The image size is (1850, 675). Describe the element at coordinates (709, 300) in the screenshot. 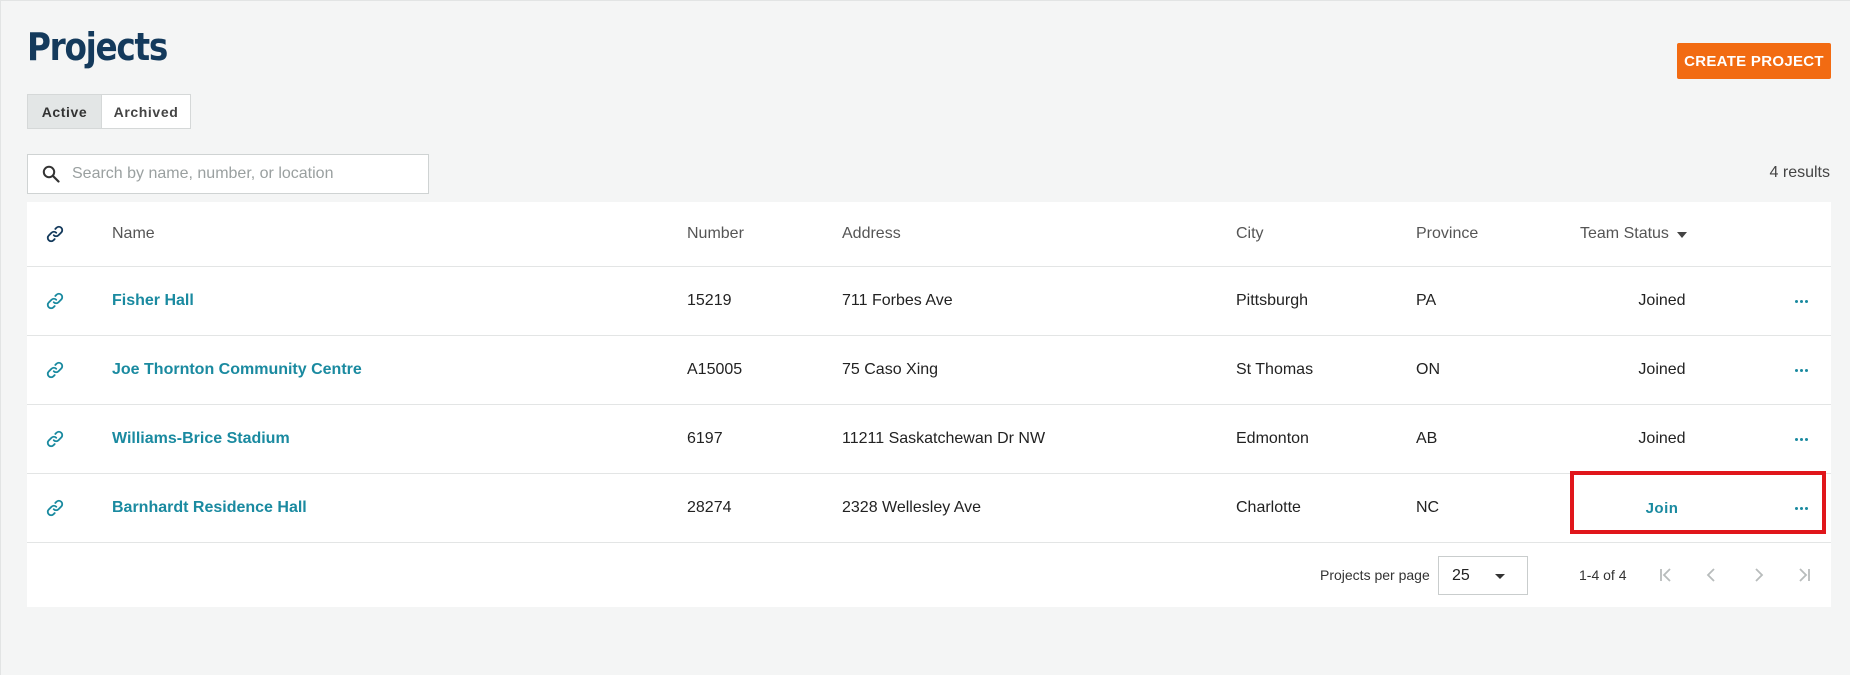

I see `project-number: 15219` at that location.